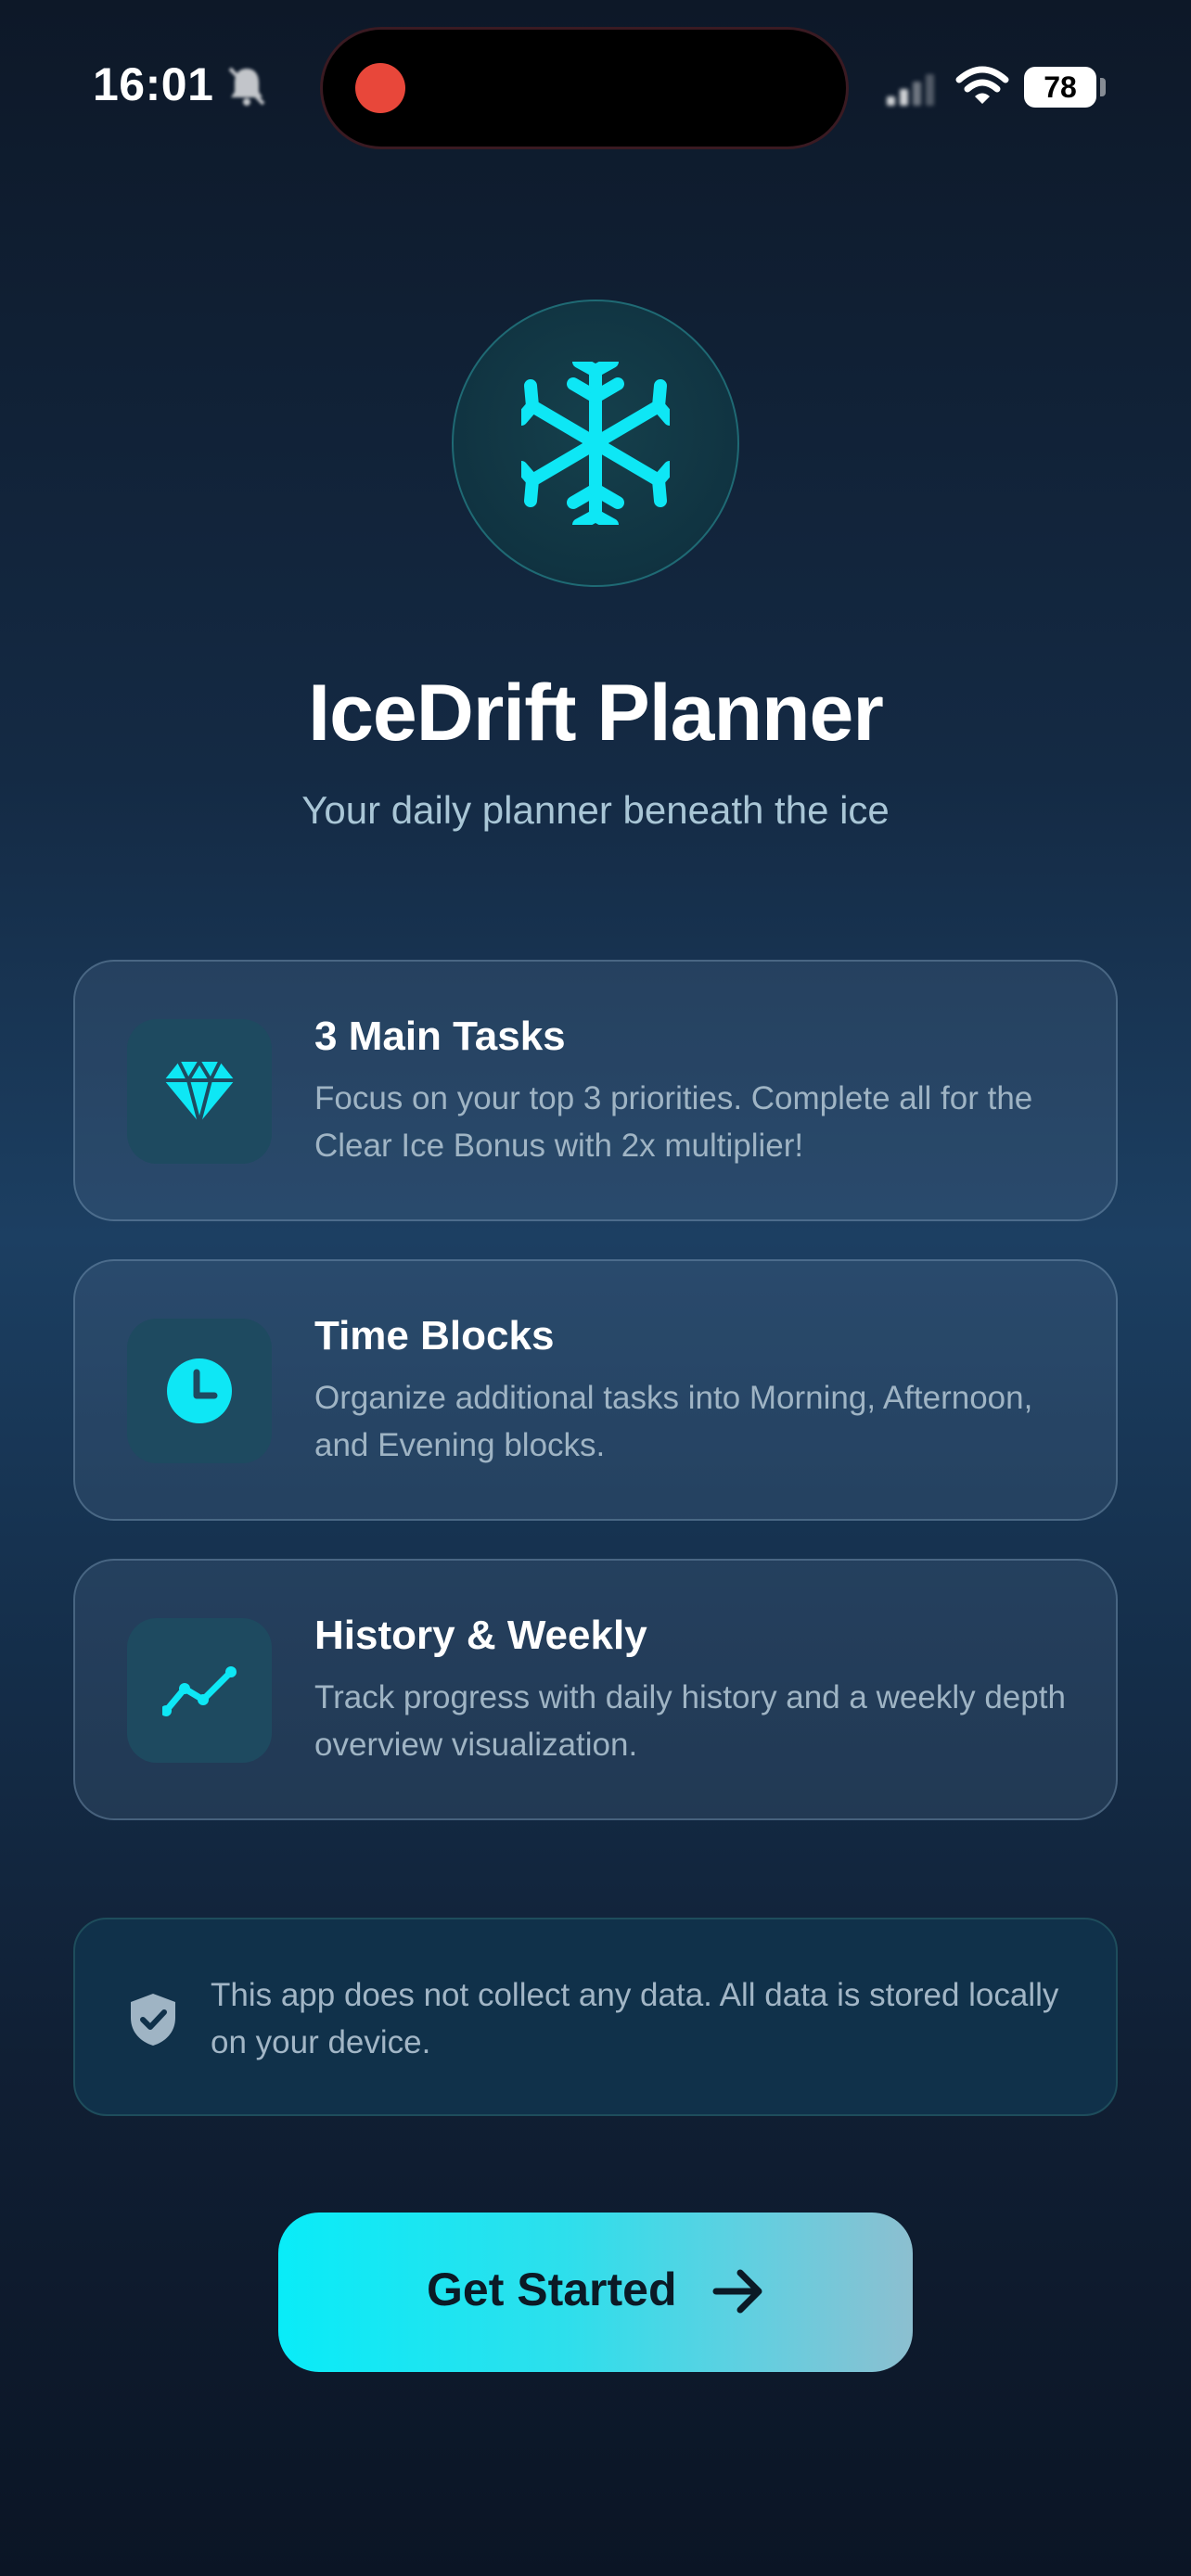  Describe the element at coordinates (737, 2291) in the screenshot. I see `arrow-right-icon` at that location.